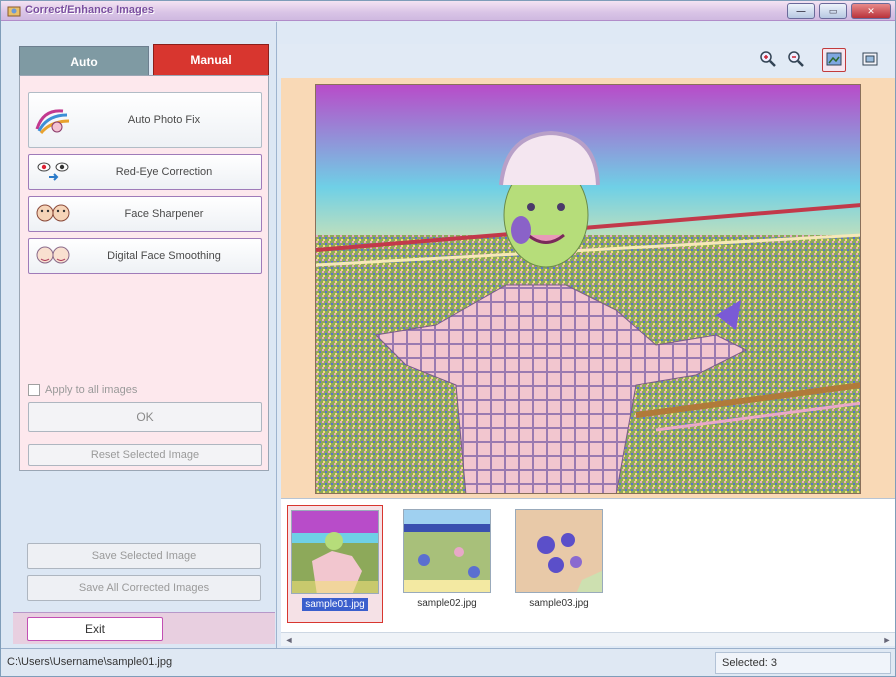 The width and height of the screenshot is (896, 677). What do you see at coordinates (144, 588) in the screenshot?
I see `save-all-corrected-images-button: Save All Corrected Images` at bounding box center [144, 588].